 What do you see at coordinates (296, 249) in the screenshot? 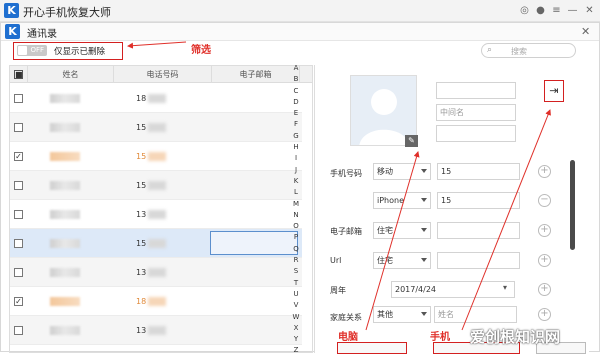
I see `alphabet-letter: Q` at bounding box center [296, 249].